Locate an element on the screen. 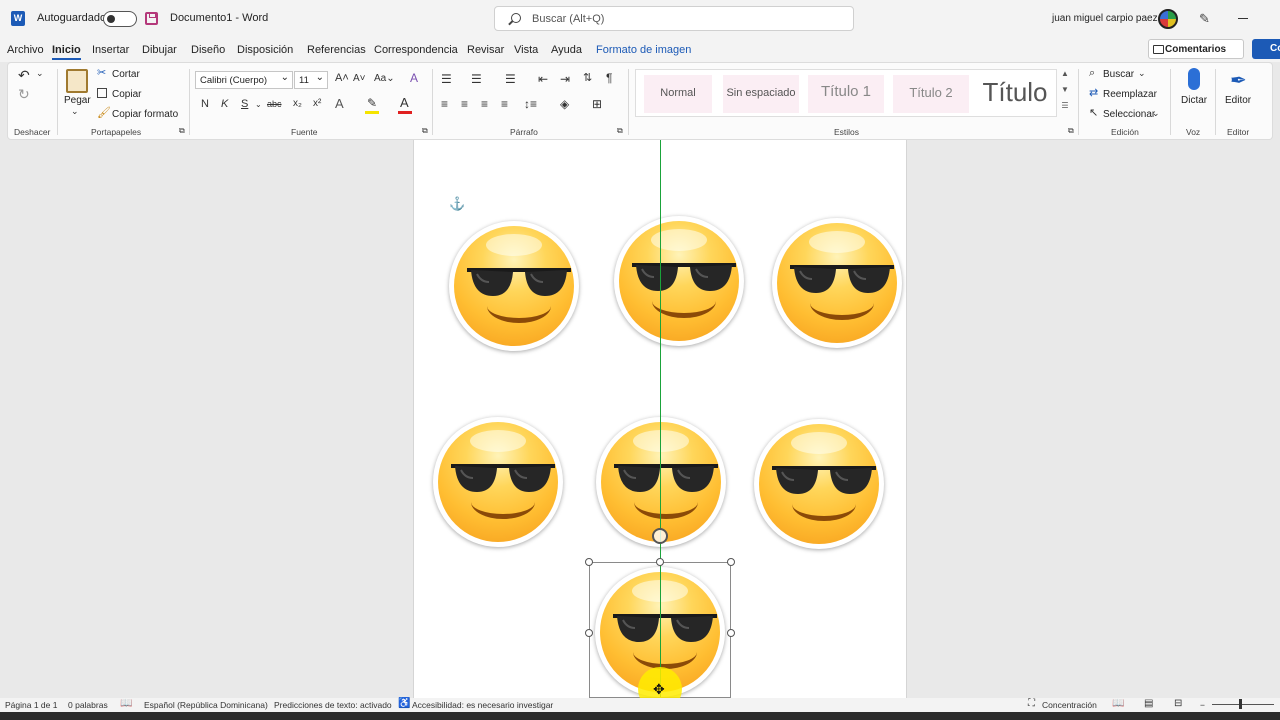 This screenshot has width=1280, height=720. select-dropdown-icon: ⌄ is located at coordinates (1156, 113).